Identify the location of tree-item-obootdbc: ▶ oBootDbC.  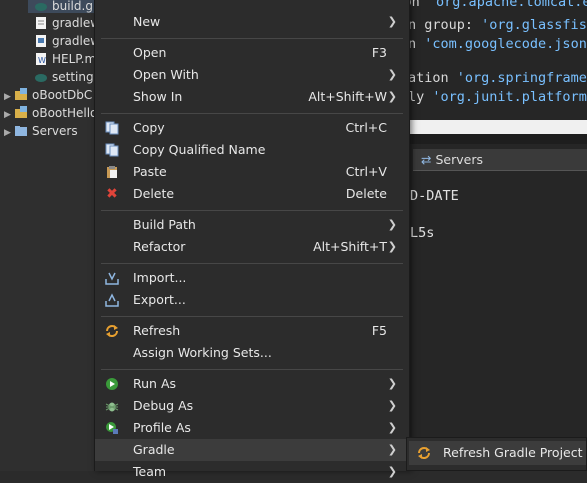
(48, 95).